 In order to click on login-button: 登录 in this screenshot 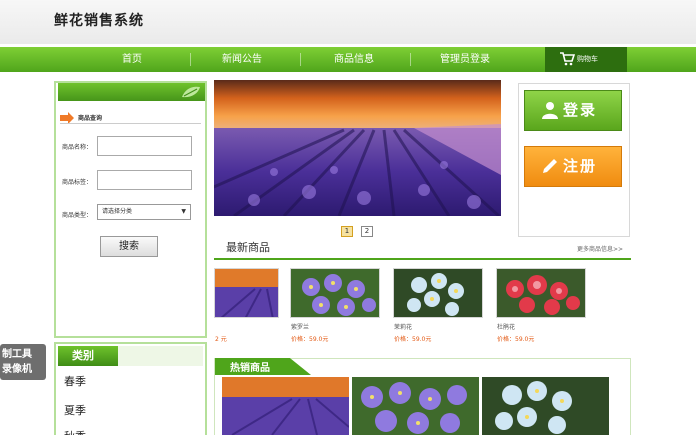, I will do `click(573, 110)`.